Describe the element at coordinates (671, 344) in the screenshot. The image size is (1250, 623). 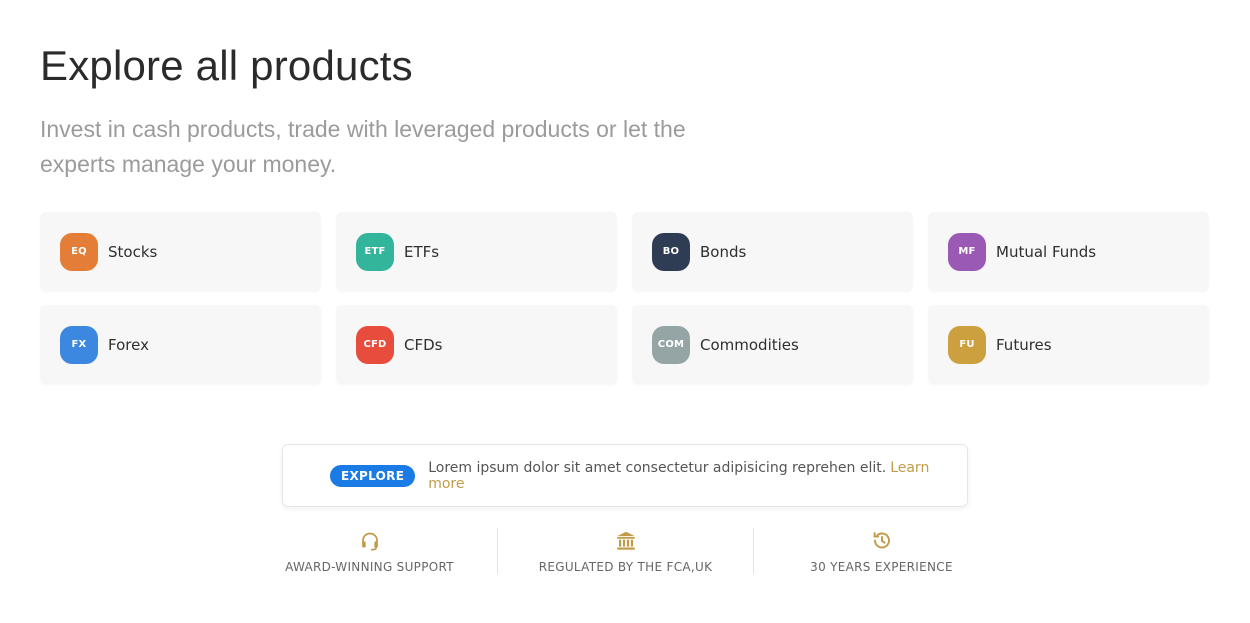
I see `product-badge: COM` at that location.